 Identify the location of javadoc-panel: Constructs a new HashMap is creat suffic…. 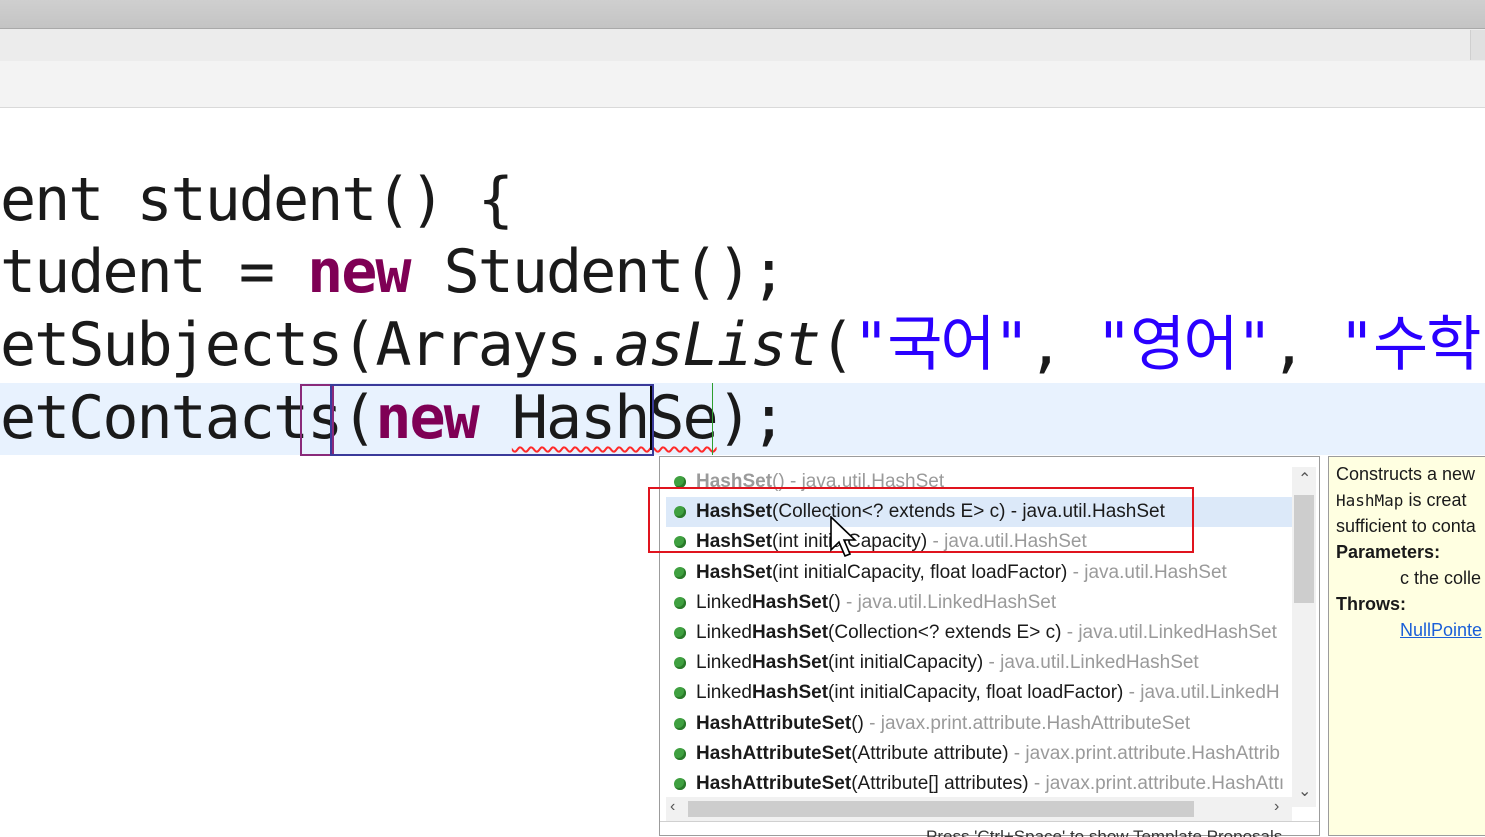
(1406, 646).